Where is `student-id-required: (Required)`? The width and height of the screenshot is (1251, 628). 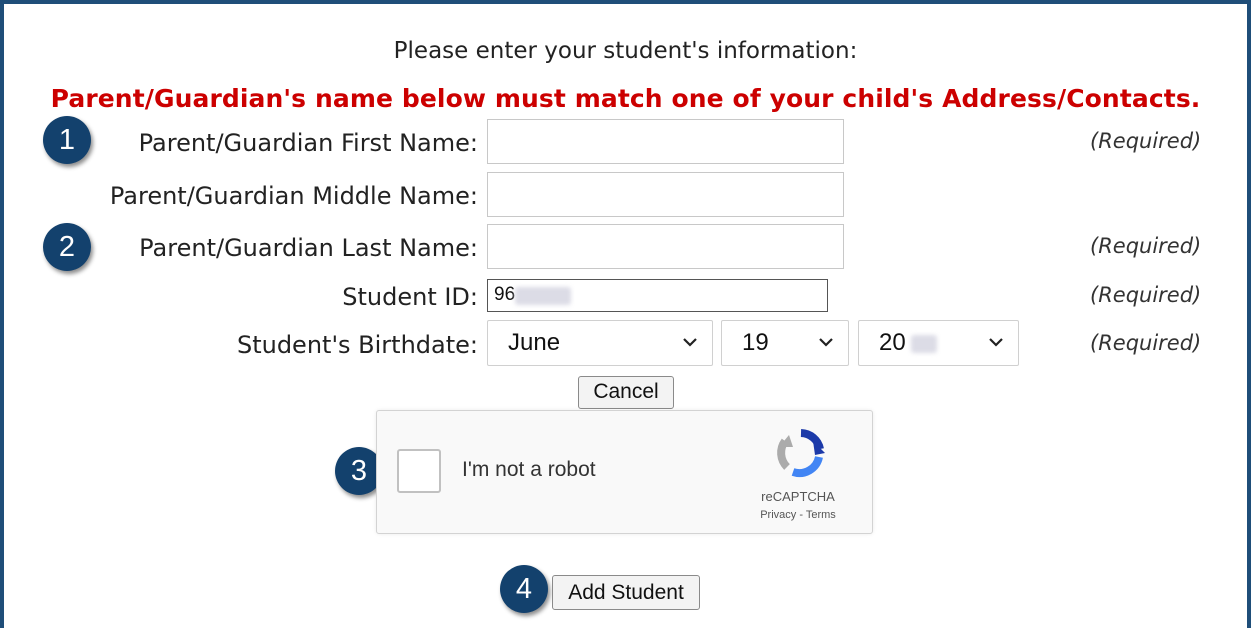 student-id-required: (Required) is located at coordinates (1146, 295).